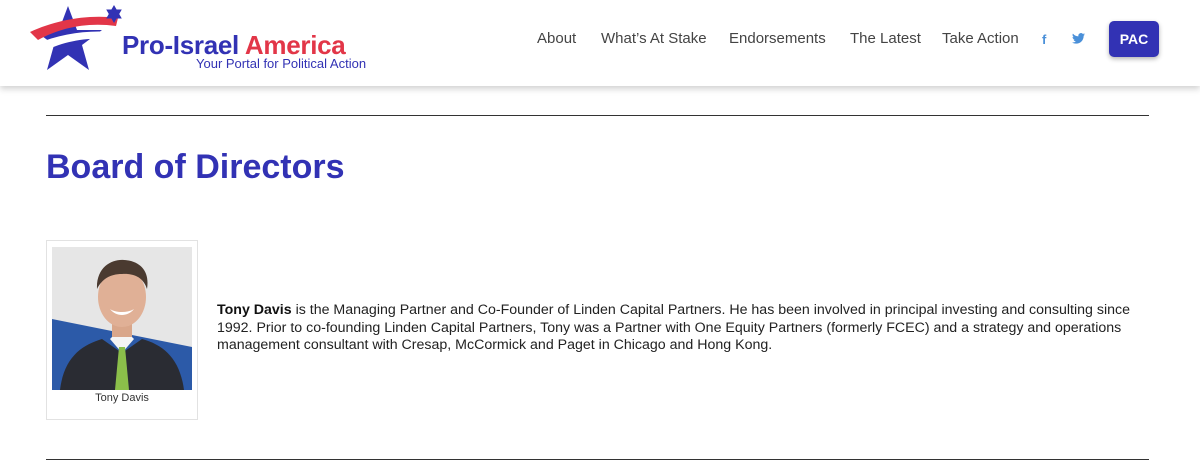  Describe the element at coordinates (195, 167) in the screenshot. I see `page-title: Board of Directors` at that location.